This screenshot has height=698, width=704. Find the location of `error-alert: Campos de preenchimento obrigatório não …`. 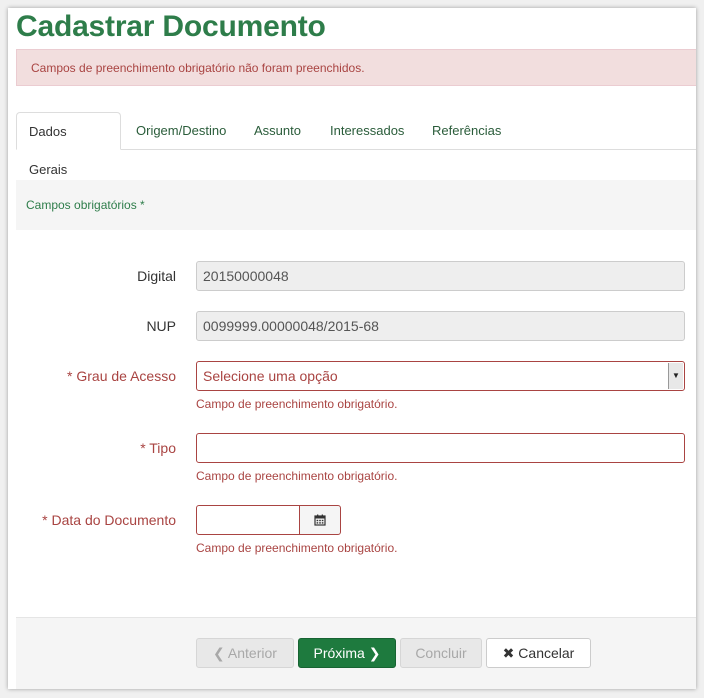

error-alert: Campos de preenchimento obrigatório não … is located at coordinates (356, 67).